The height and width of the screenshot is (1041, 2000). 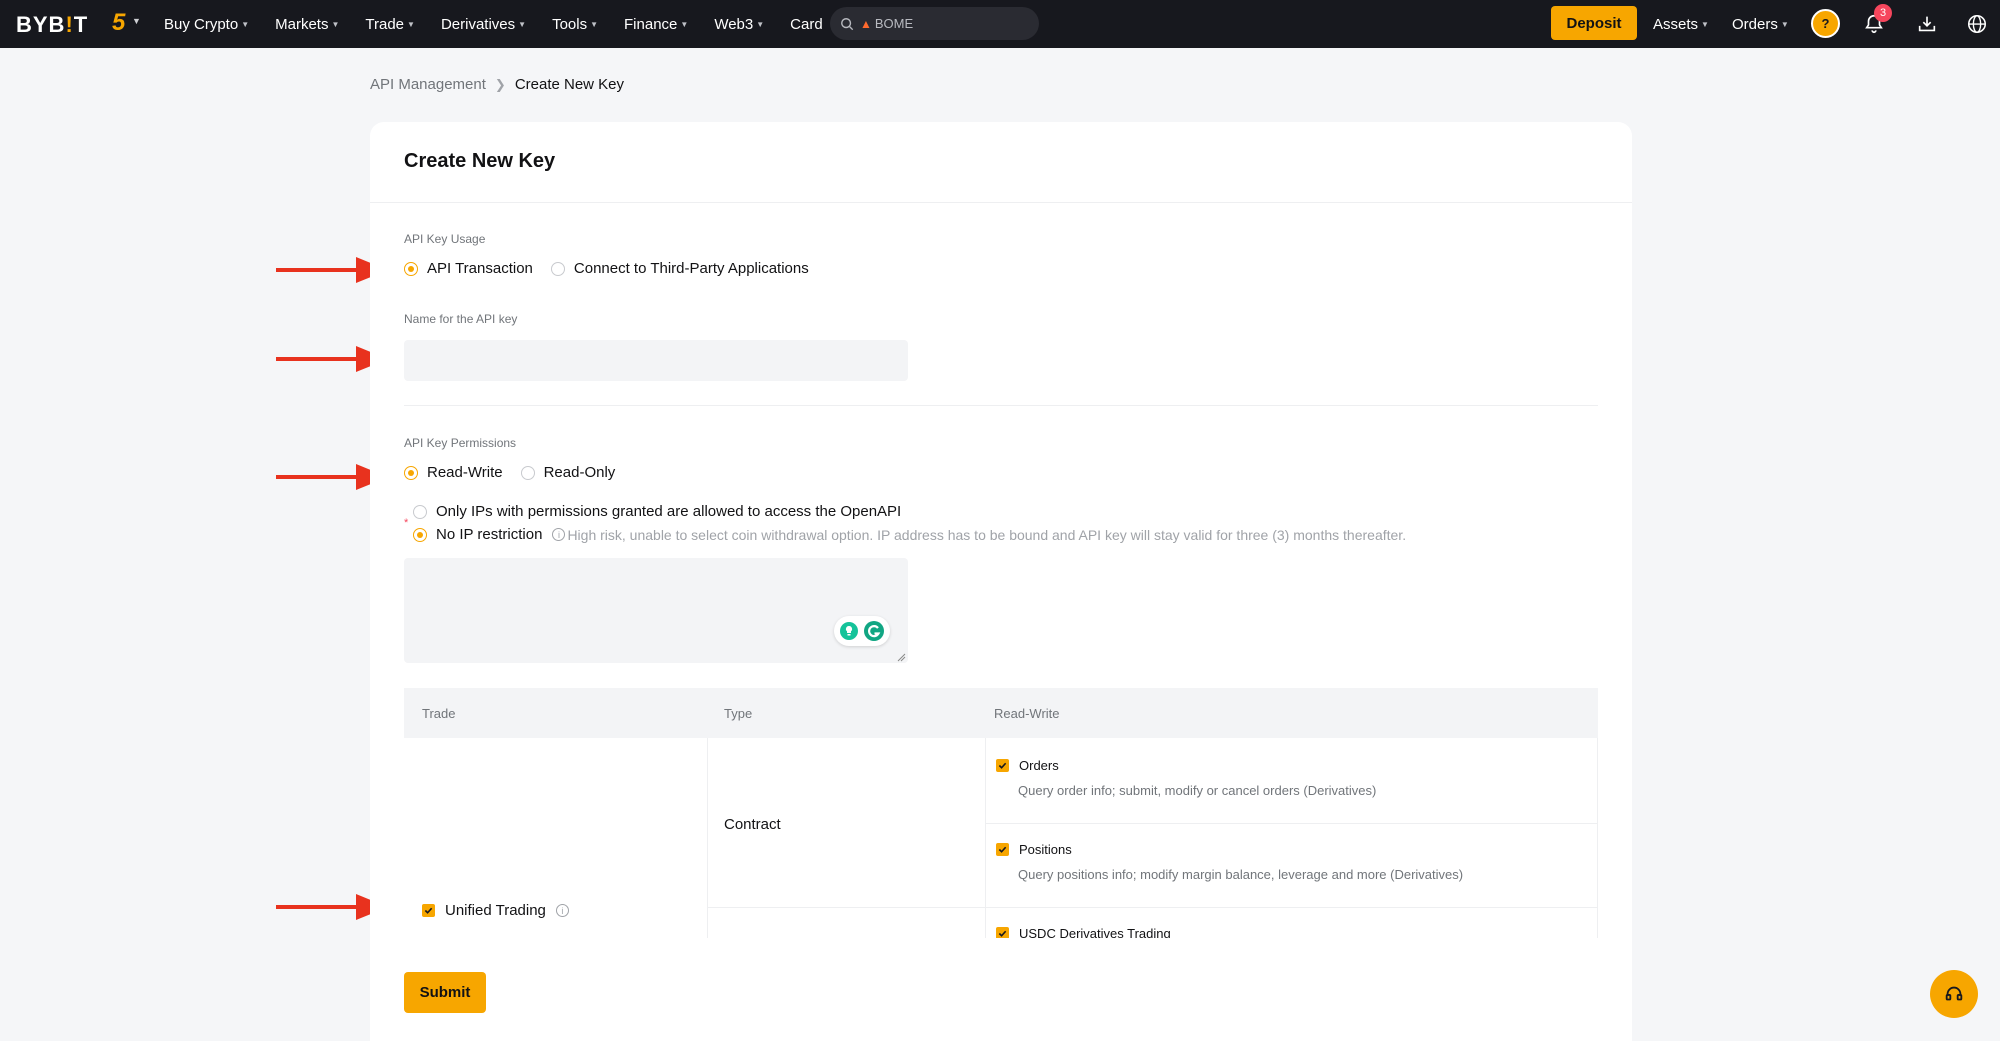 I want to click on menu-web3: Web3 ▼, so click(x=739, y=24).